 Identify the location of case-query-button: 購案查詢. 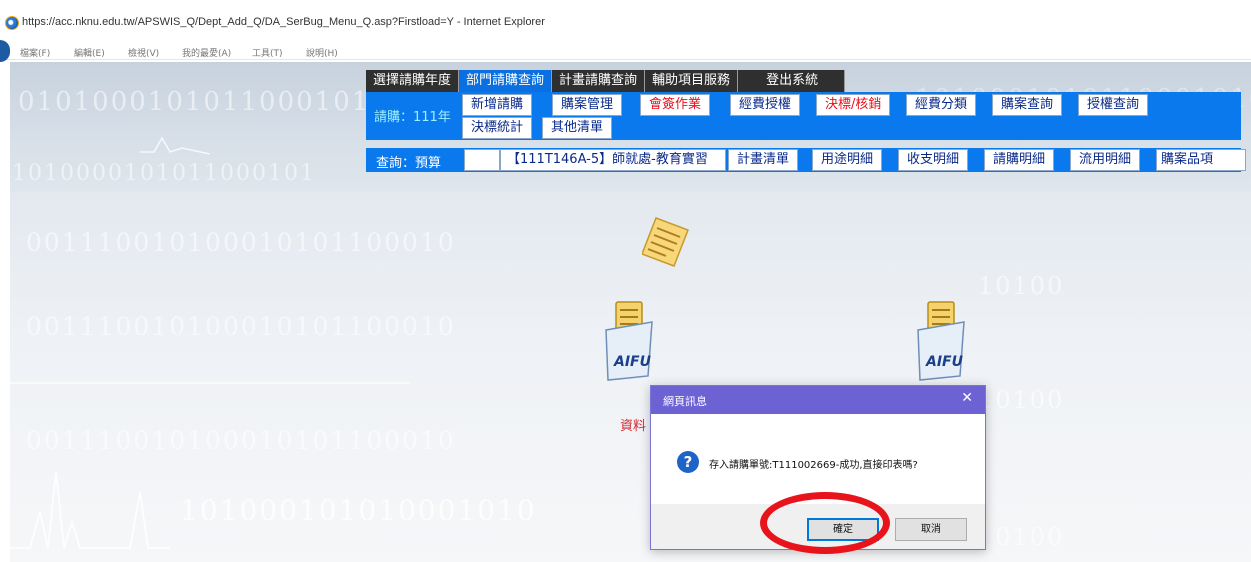
(1027, 105).